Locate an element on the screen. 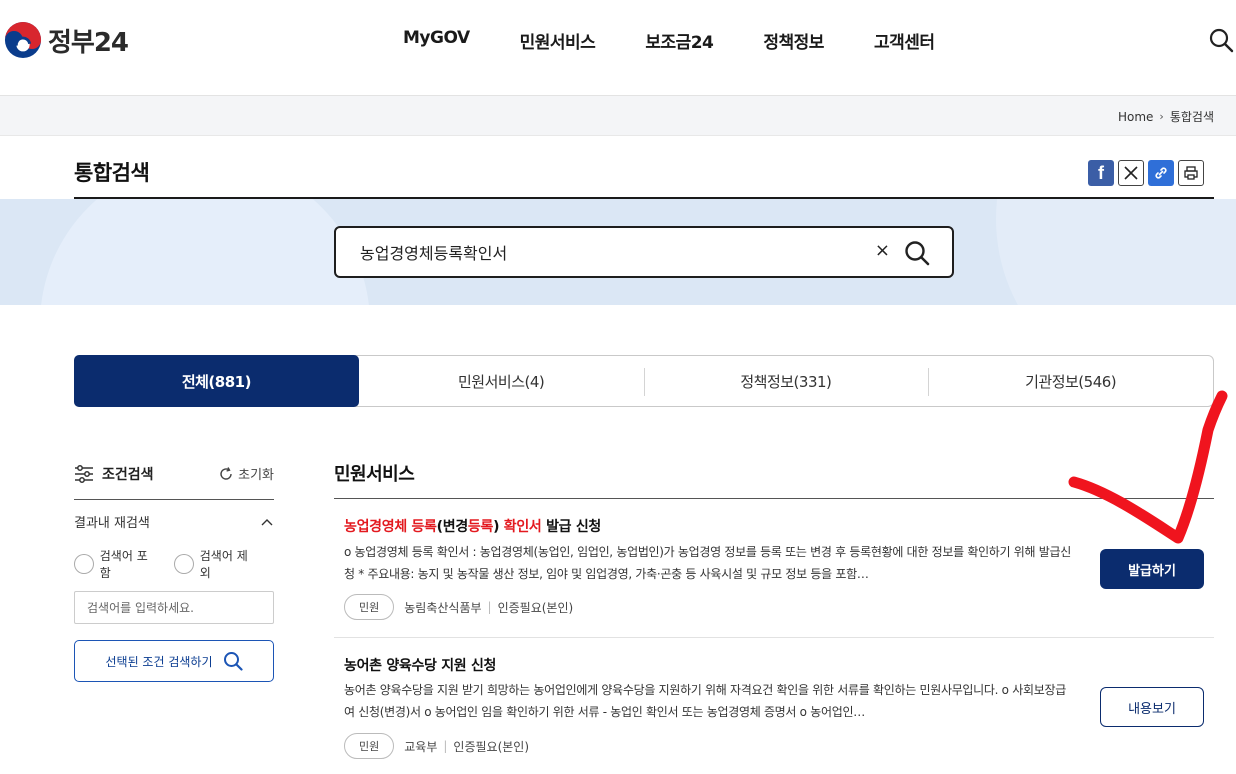  breadcrumb-bar: Home › 통합검색 is located at coordinates (618, 115).